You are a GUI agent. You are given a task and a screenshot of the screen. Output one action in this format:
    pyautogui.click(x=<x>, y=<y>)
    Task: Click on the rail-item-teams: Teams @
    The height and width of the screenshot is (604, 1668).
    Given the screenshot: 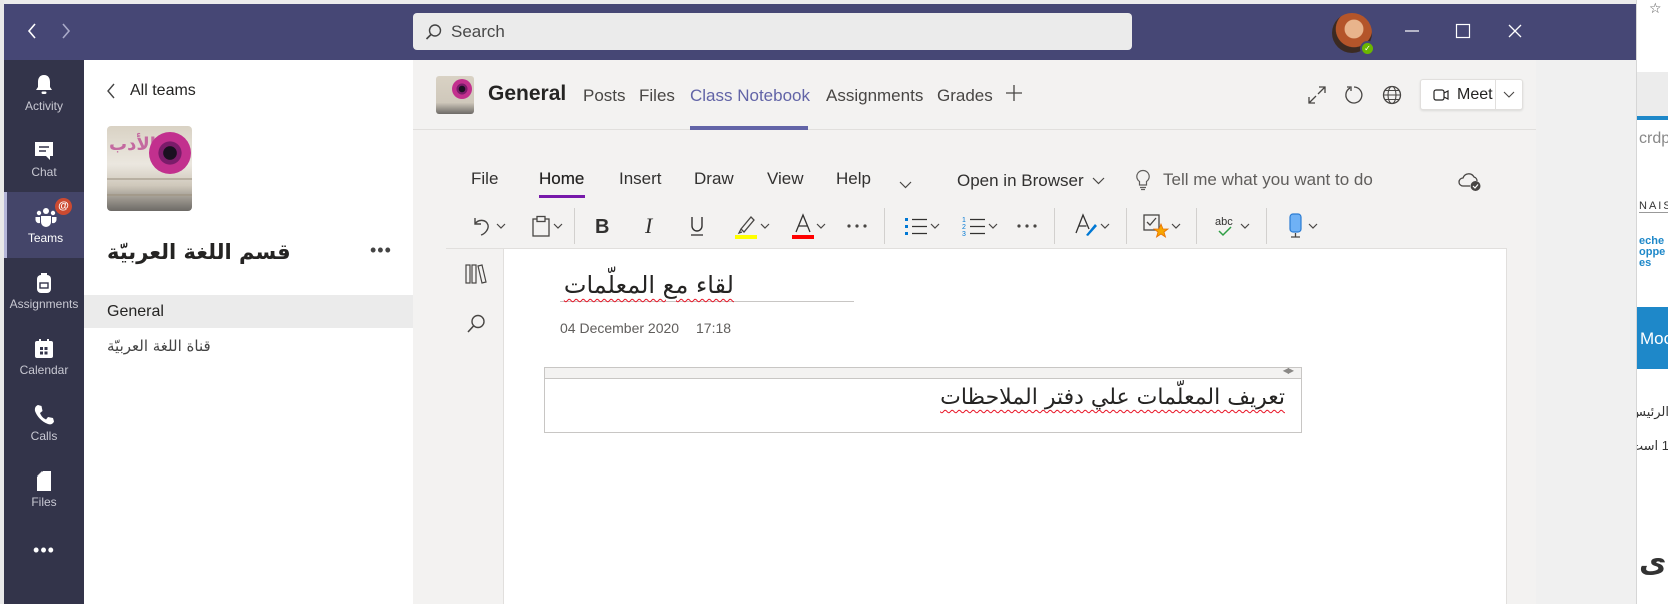 What is the action you would take?
    pyautogui.click(x=44, y=225)
    